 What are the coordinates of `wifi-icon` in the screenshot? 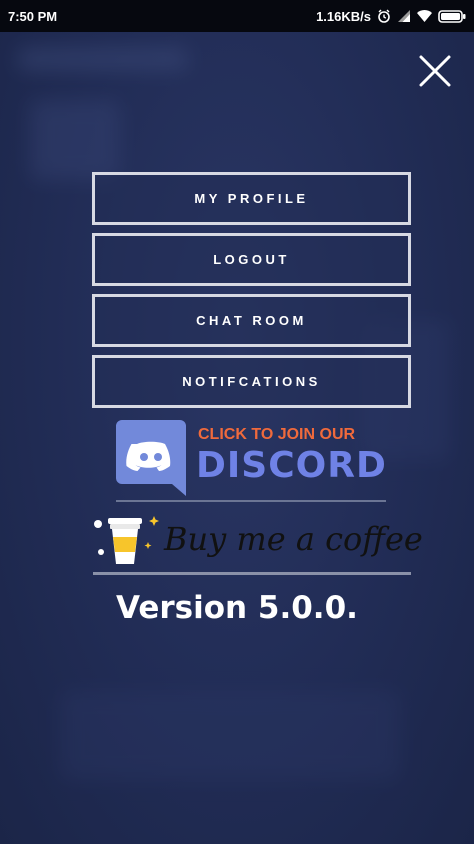 It's located at (424, 16).